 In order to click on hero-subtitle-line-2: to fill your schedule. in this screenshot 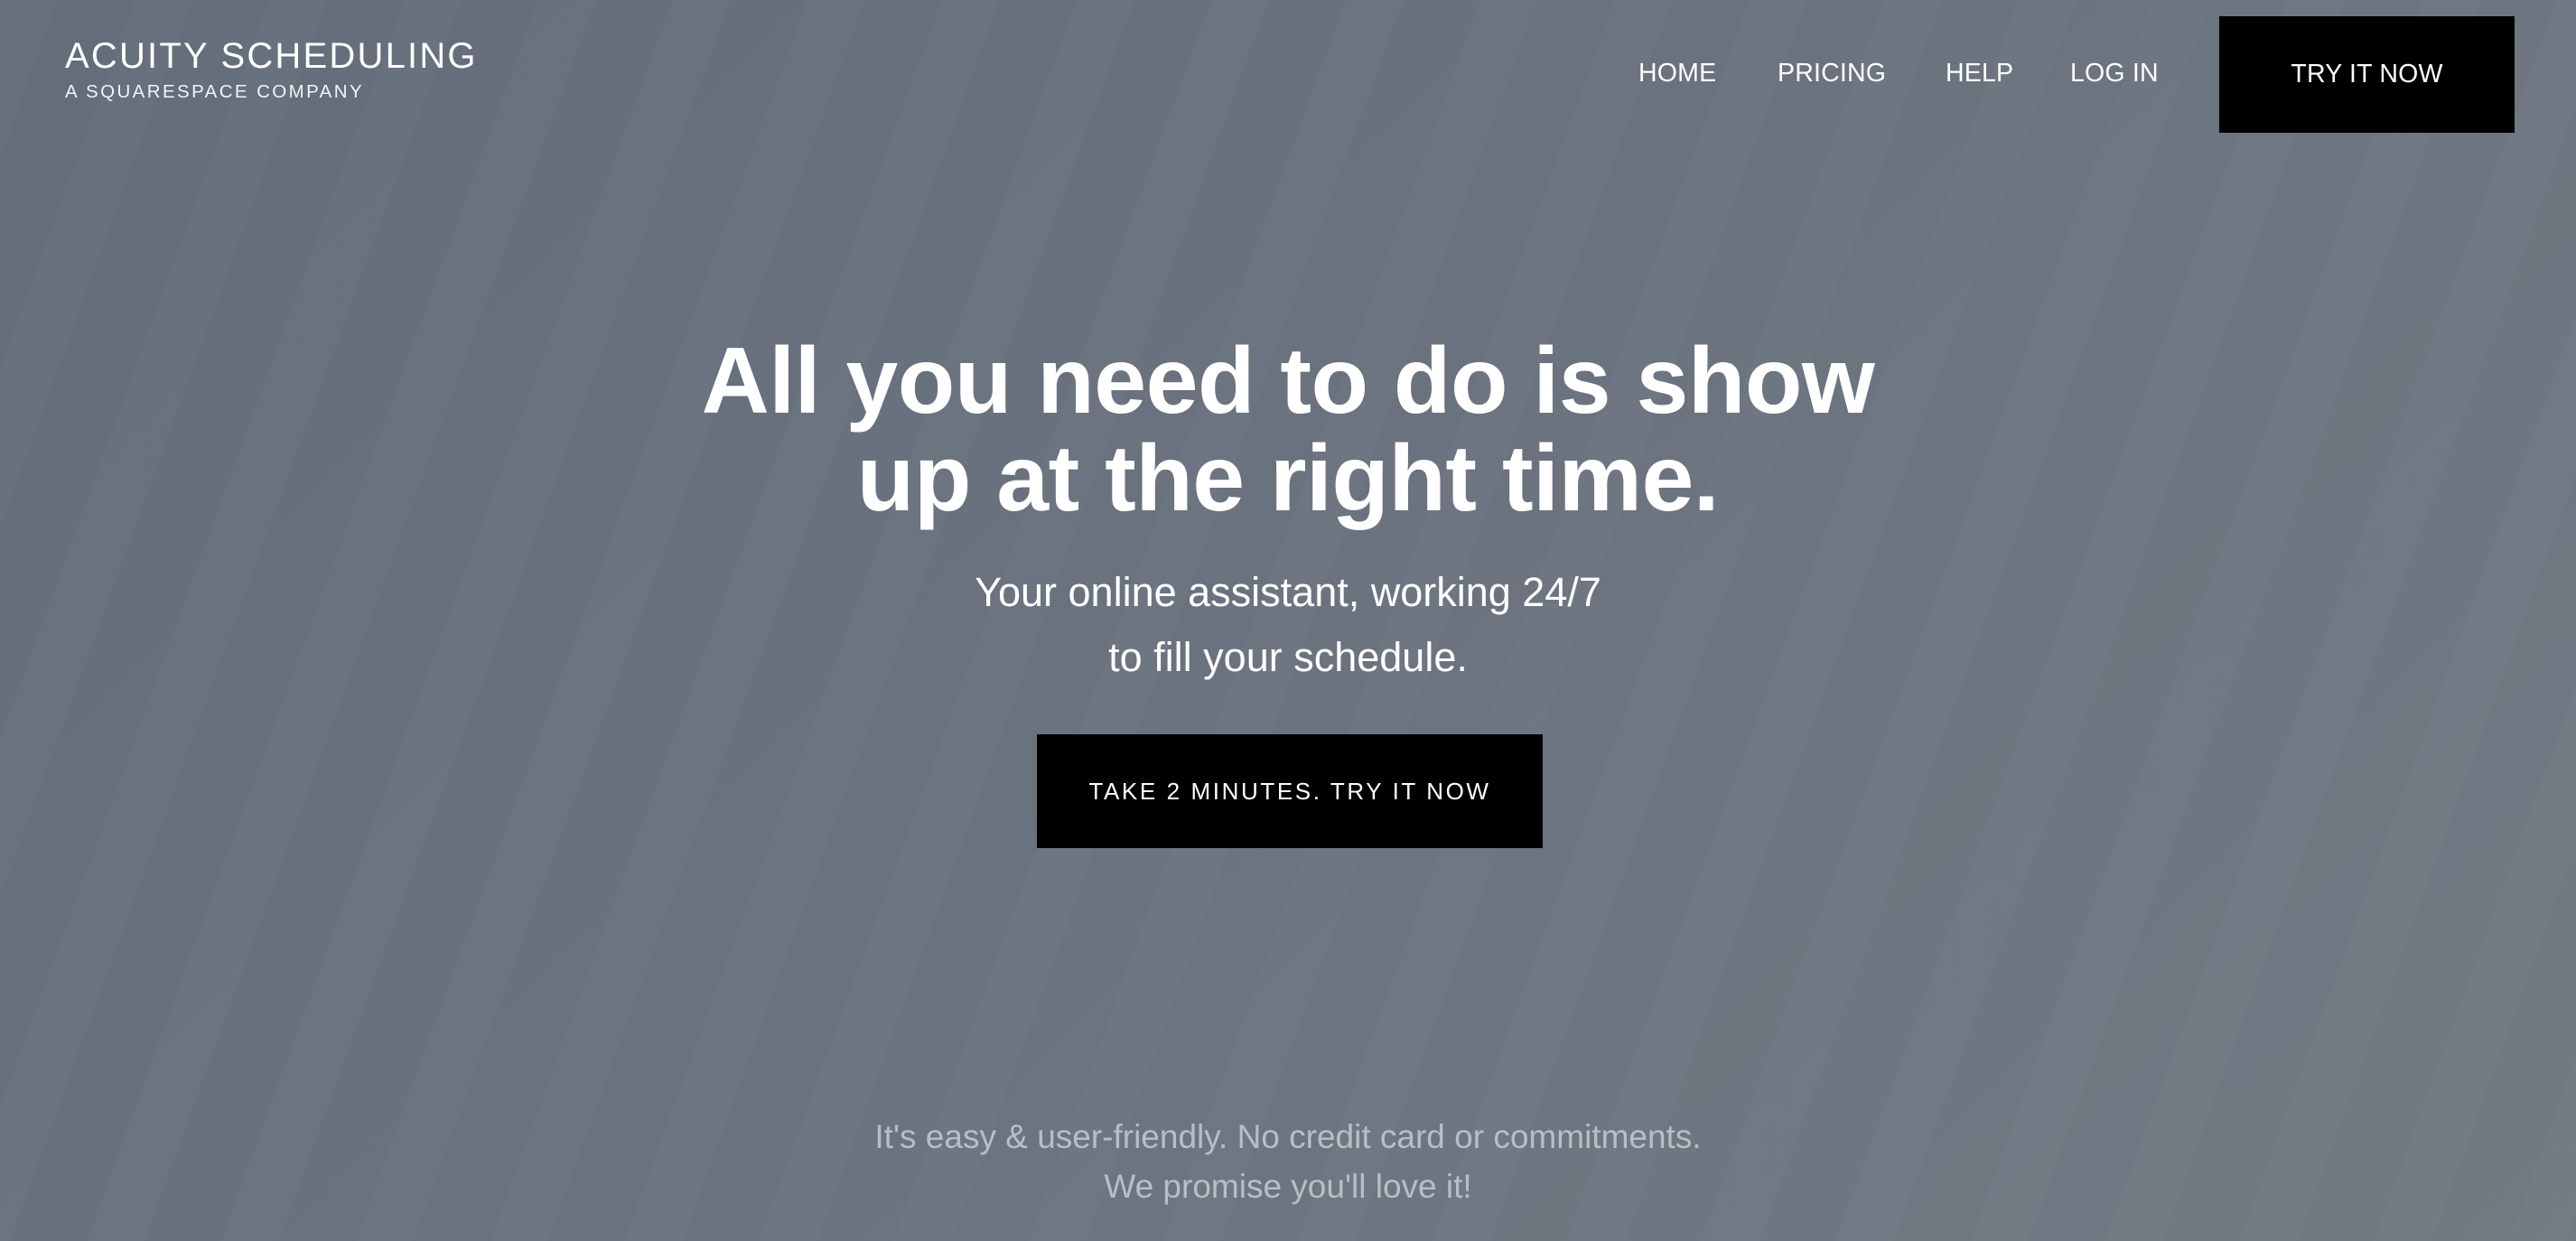, I will do `click(1288, 657)`.